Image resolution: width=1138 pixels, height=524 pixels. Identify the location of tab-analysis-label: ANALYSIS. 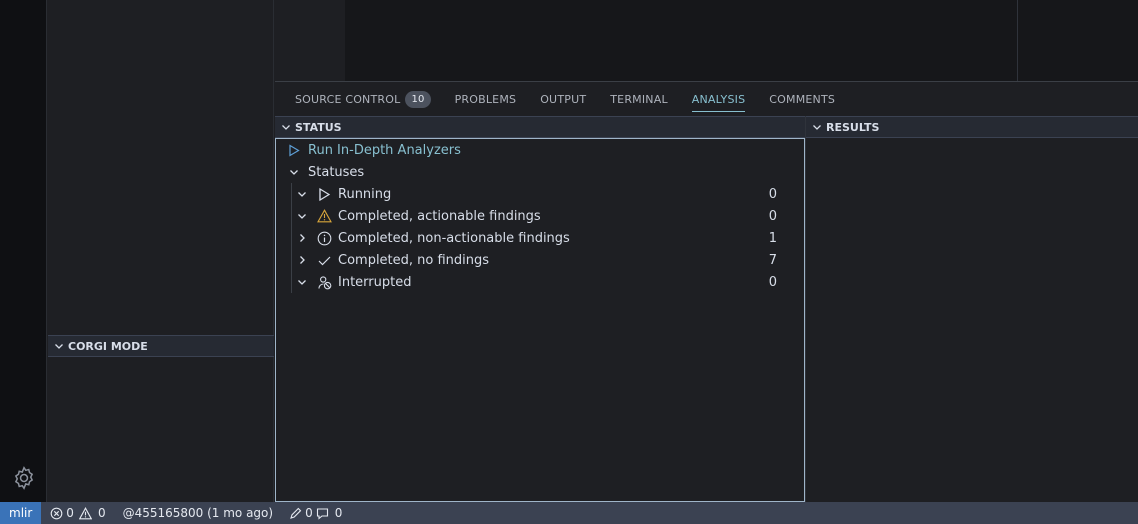
(718, 99).